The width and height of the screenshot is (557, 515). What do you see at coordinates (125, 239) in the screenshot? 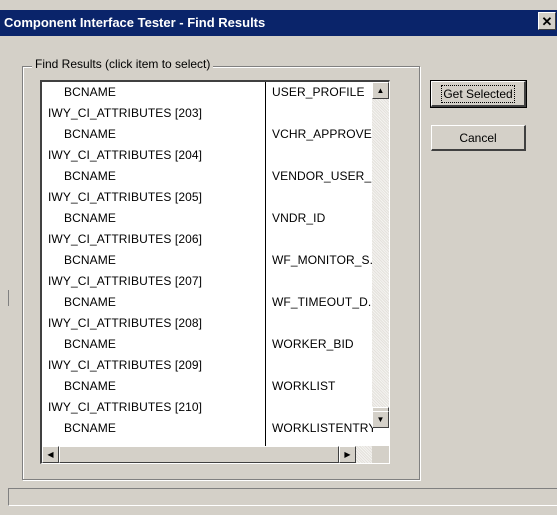
I see `list-item-name: IWY_CI_ATTRIBUTES [206]` at bounding box center [125, 239].